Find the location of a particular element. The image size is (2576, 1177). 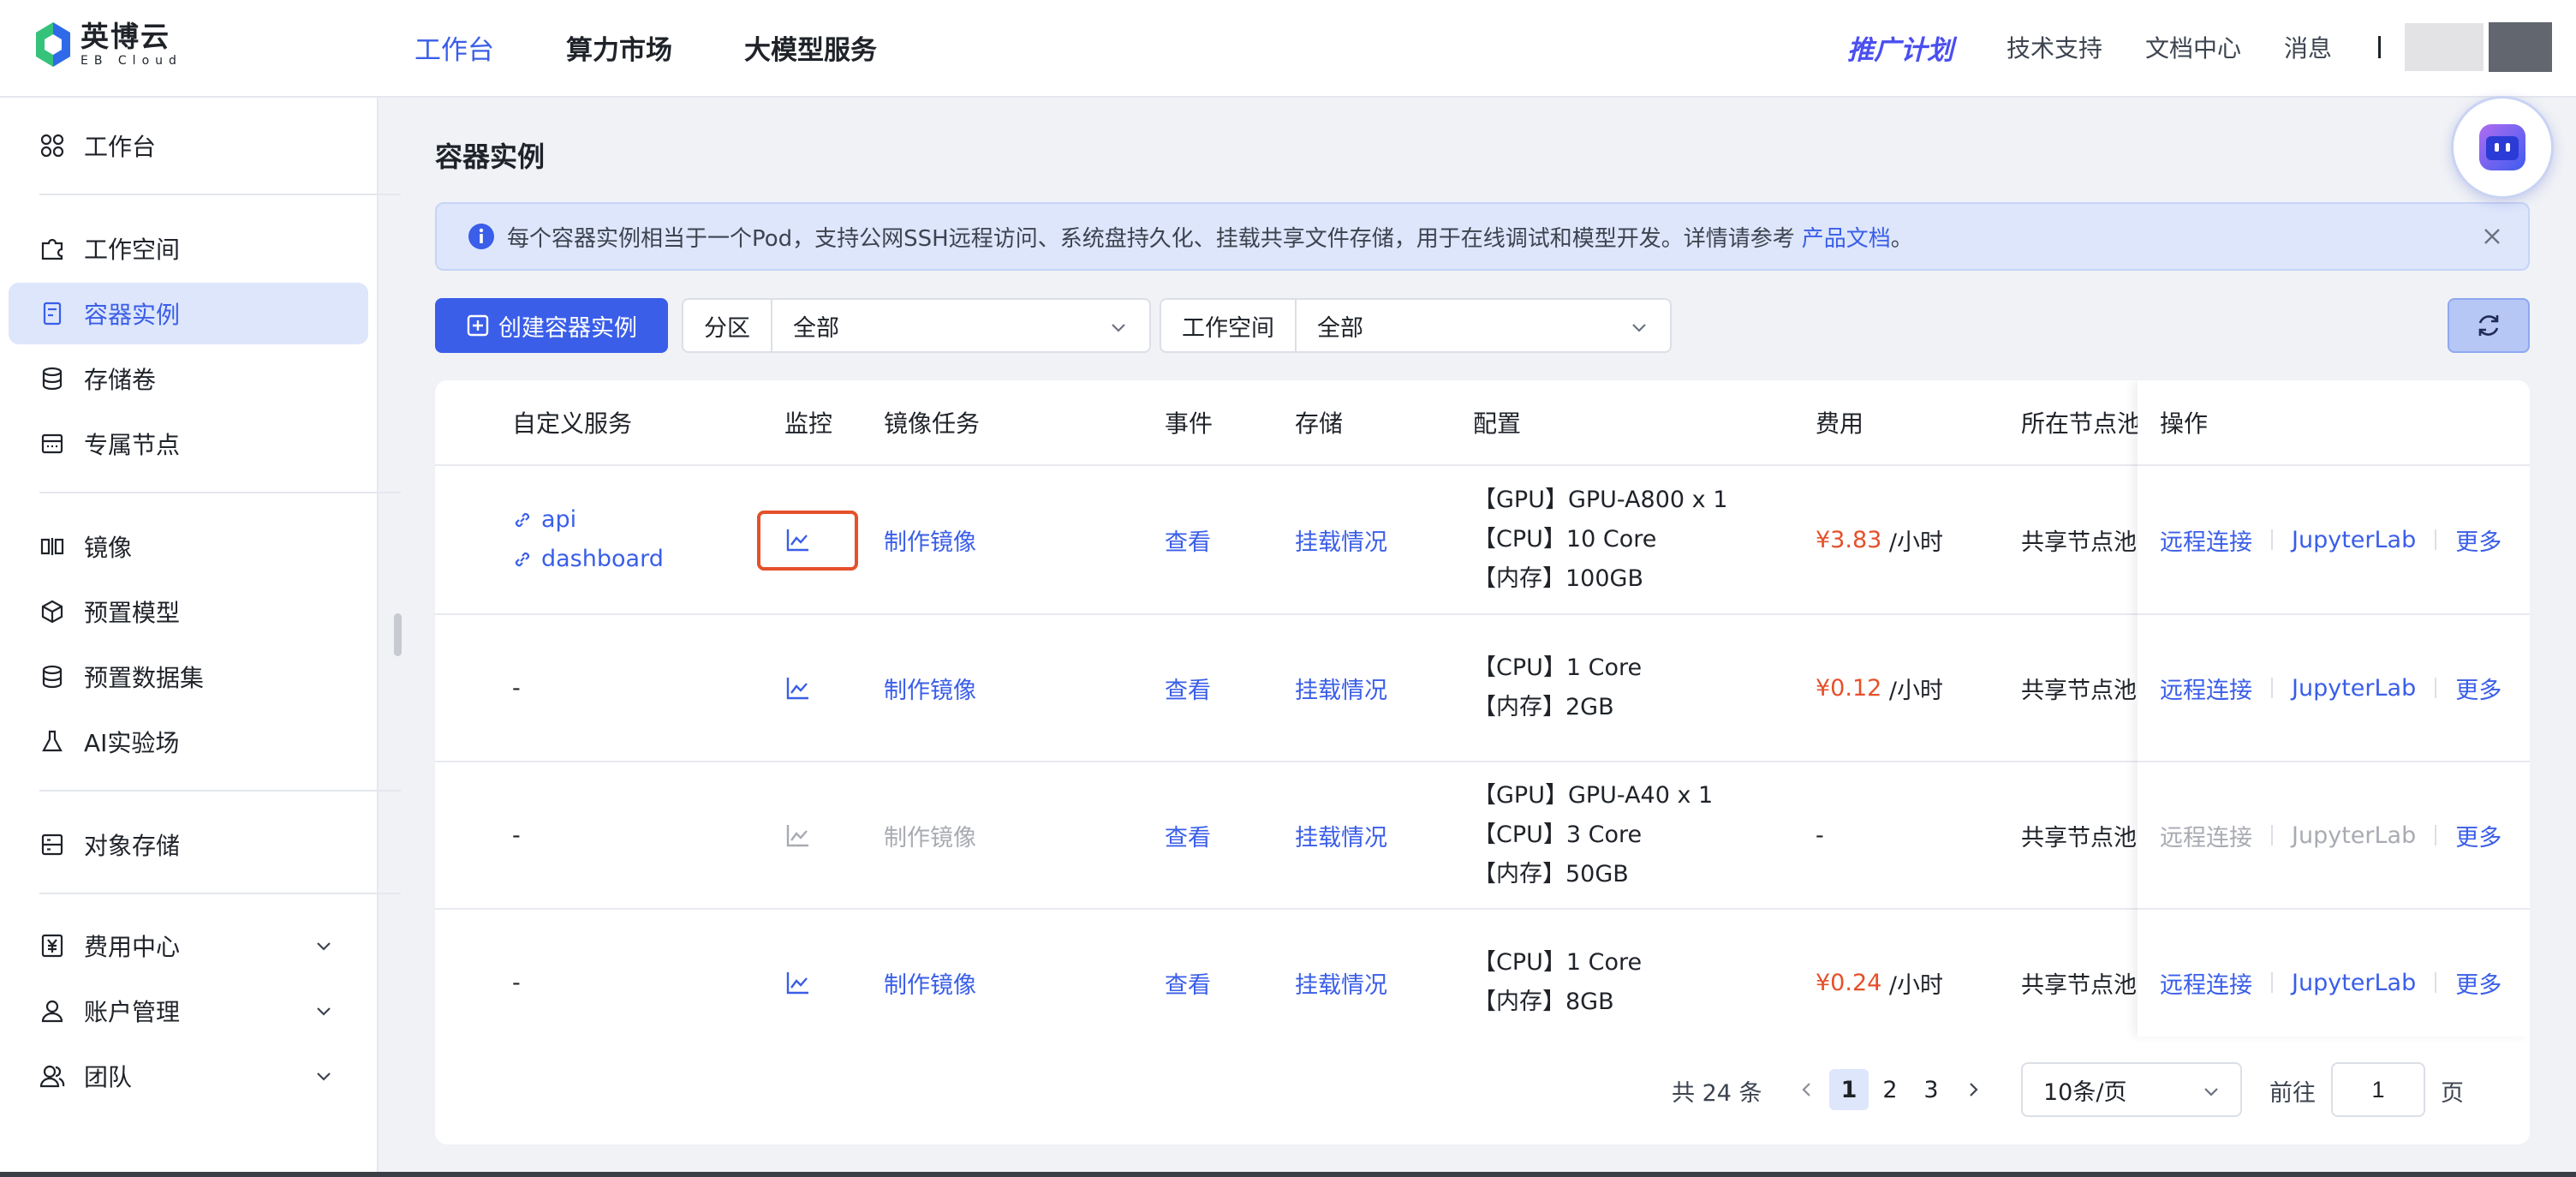

sidebar-item-label: 预置模型 is located at coordinates (132, 613).